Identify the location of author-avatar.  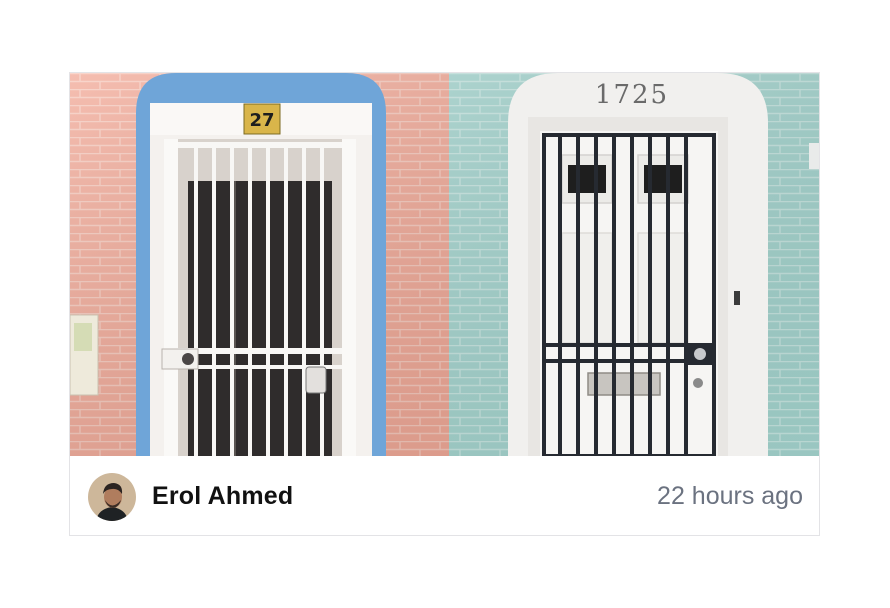
(112, 496).